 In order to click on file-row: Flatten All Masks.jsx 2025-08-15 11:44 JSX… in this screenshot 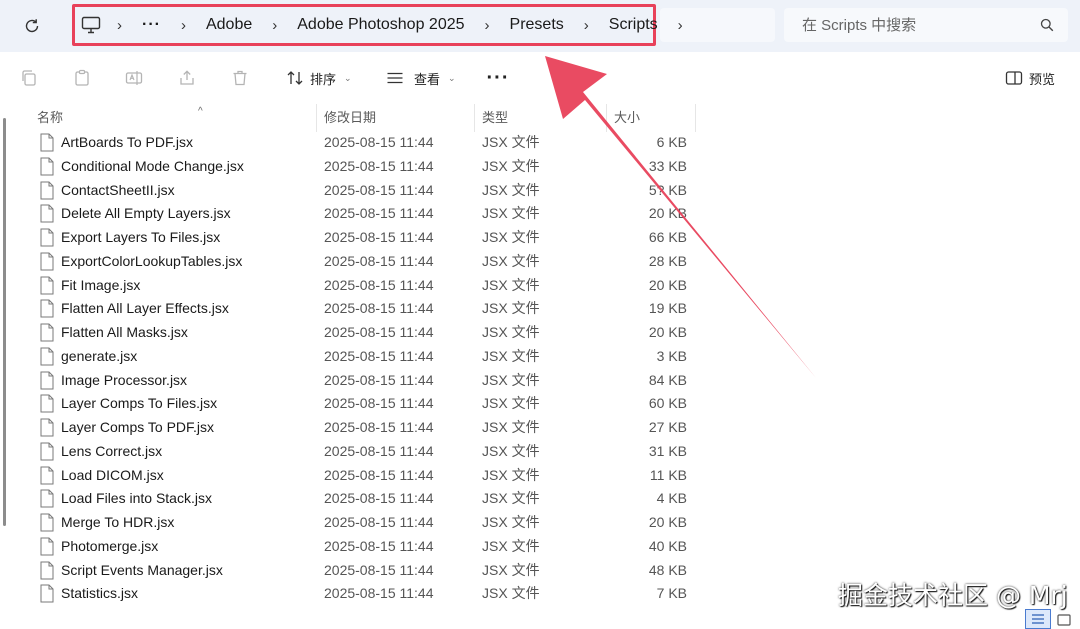, I will do `click(350, 332)`.